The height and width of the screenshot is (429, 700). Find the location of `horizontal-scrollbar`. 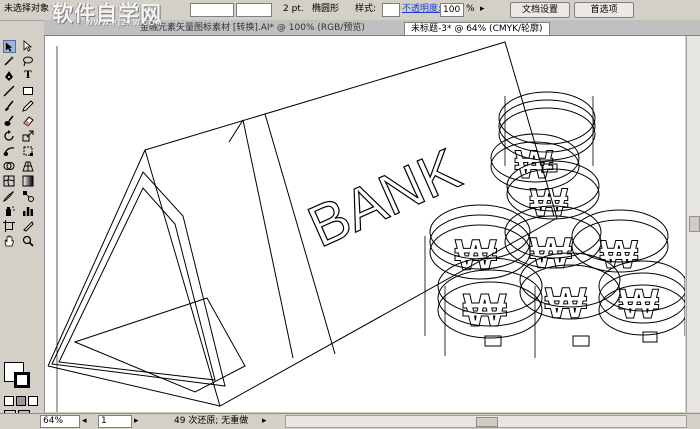

horizontal-scrollbar is located at coordinates (486, 421).